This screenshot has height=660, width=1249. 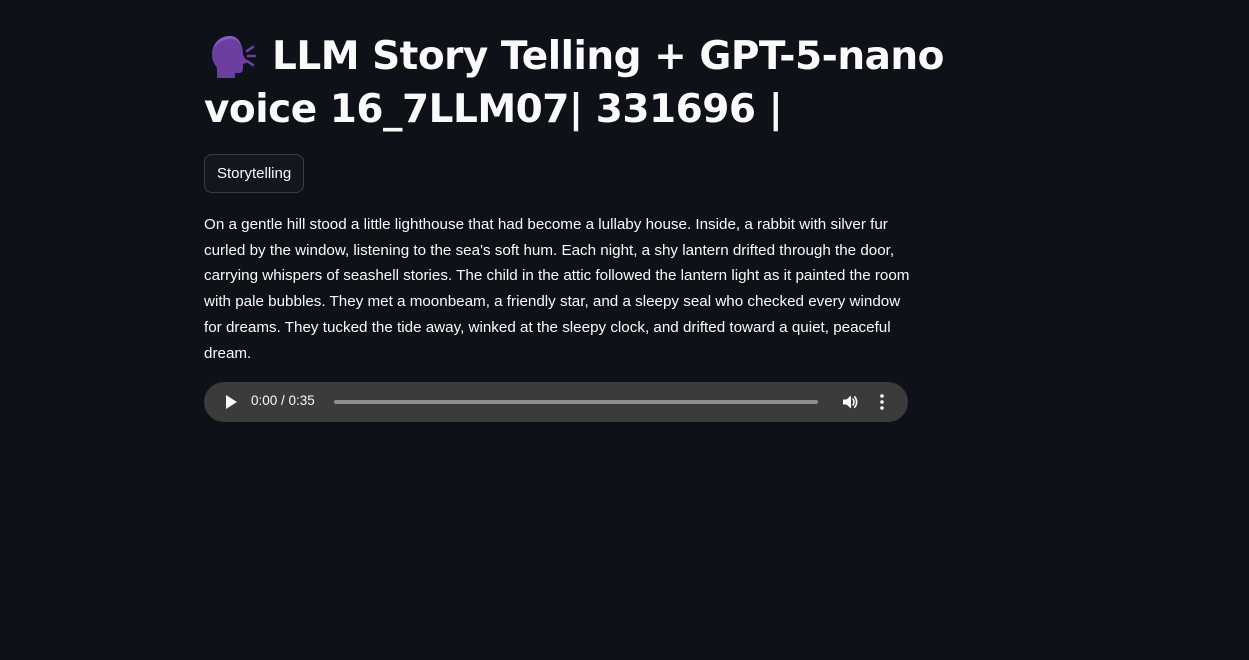 I want to click on storytelling-button: Storytelling, so click(x=254, y=173).